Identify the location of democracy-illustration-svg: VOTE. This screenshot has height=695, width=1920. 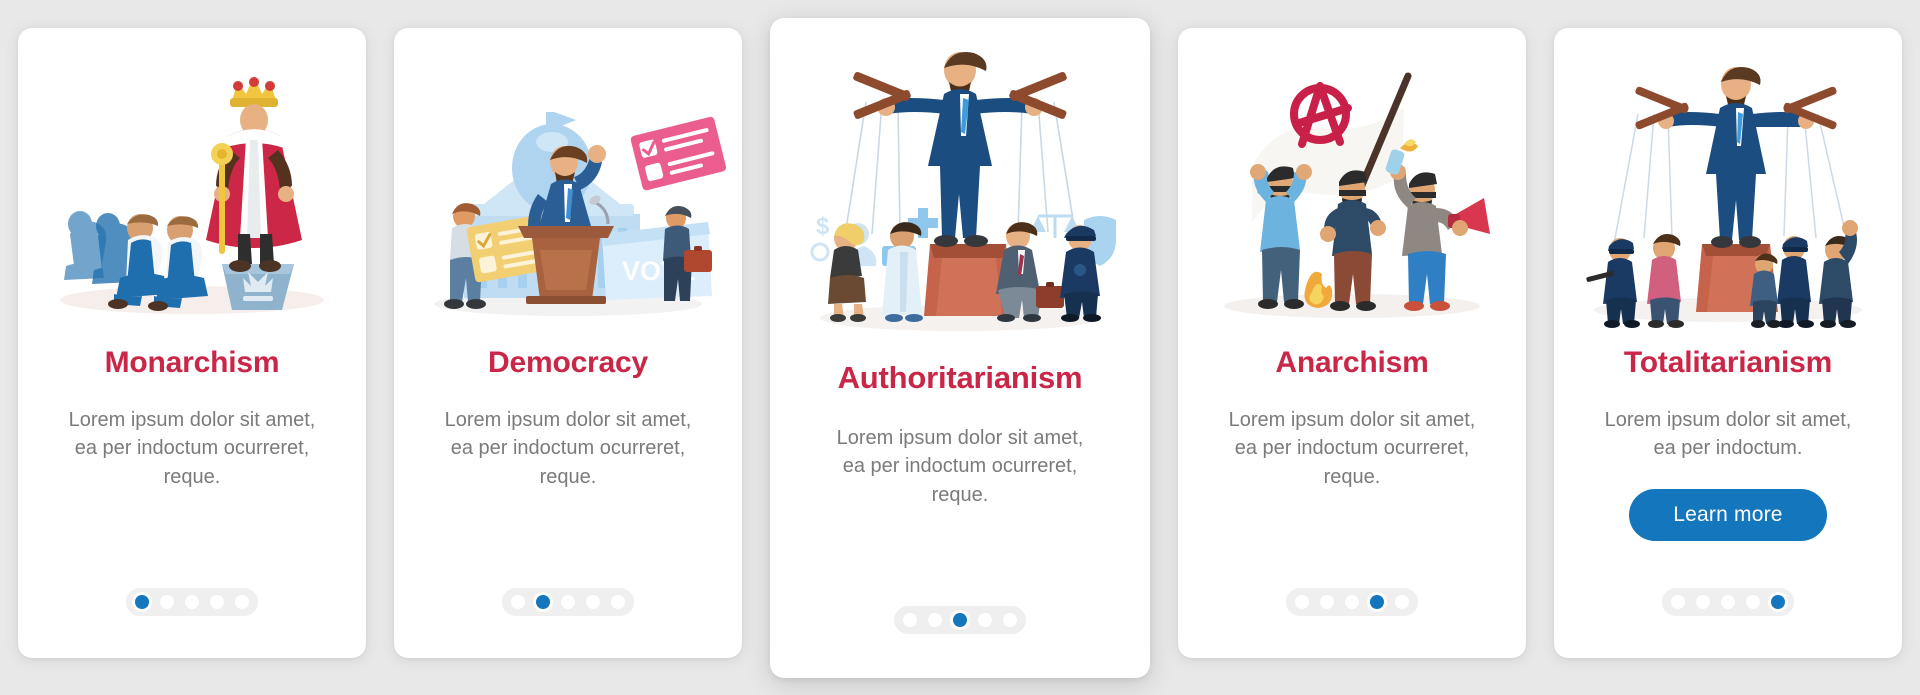
(580, 214).